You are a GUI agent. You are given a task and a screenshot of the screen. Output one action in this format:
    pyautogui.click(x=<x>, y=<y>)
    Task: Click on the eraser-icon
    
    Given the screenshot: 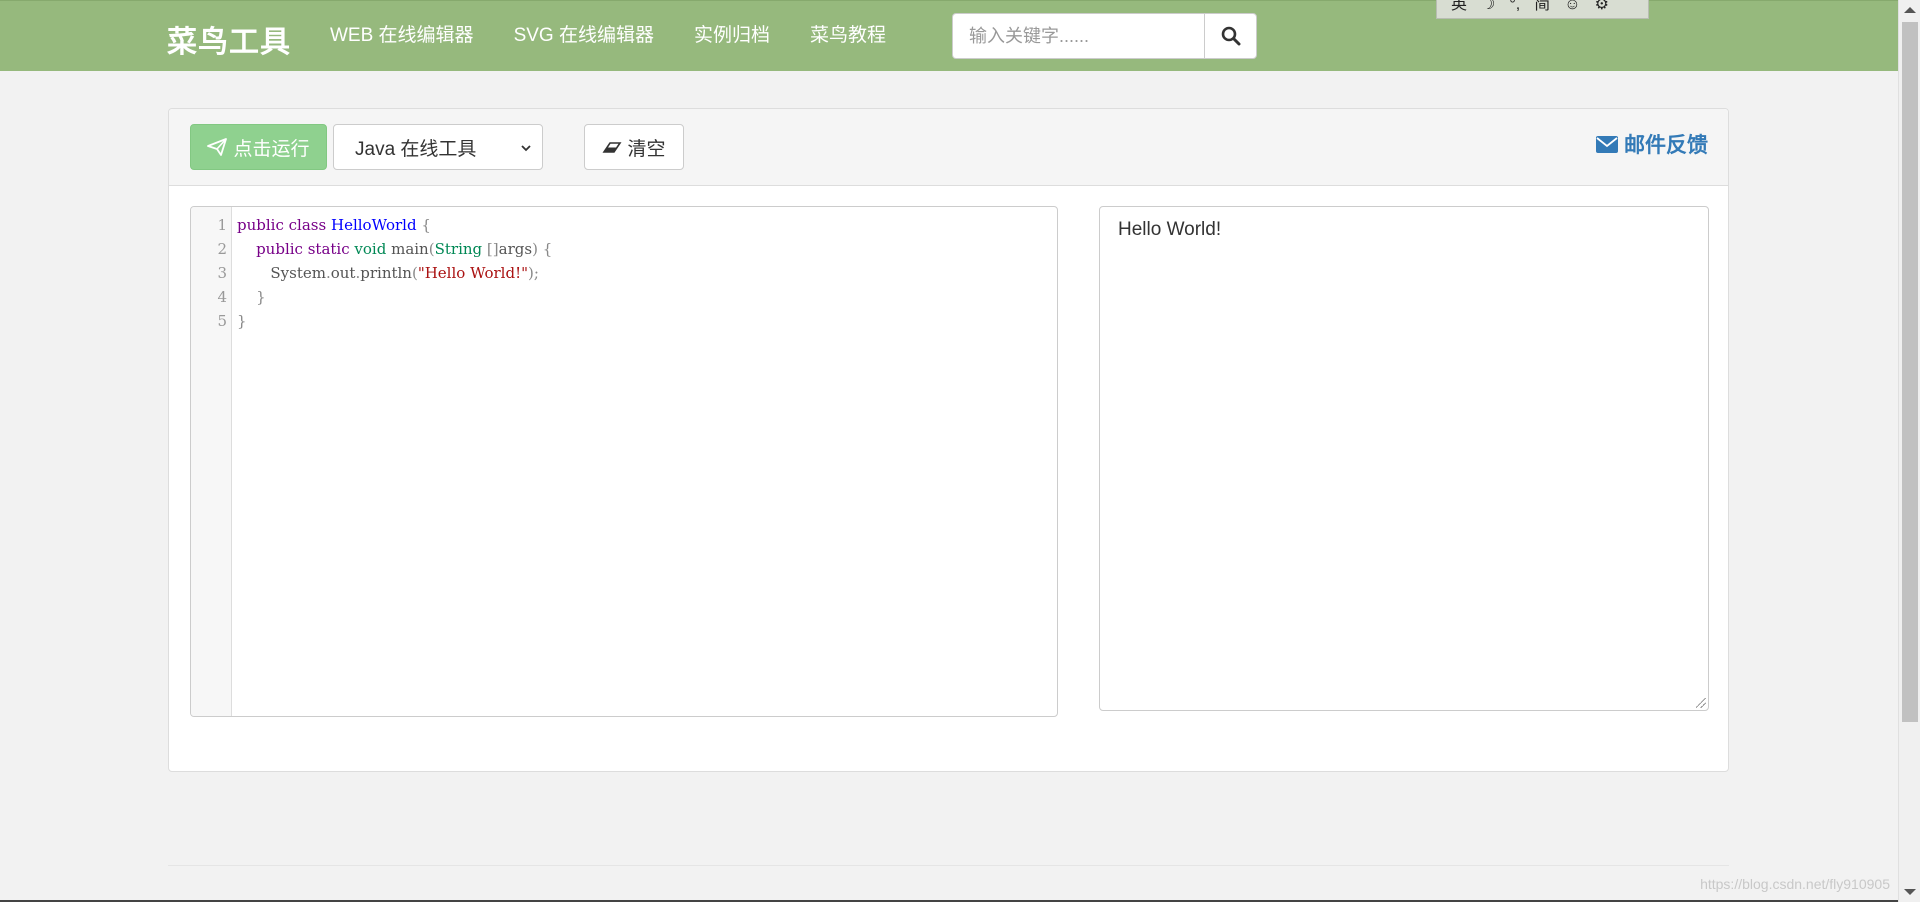 What is the action you would take?
    pyautogui.click(x=612, y=147)
    